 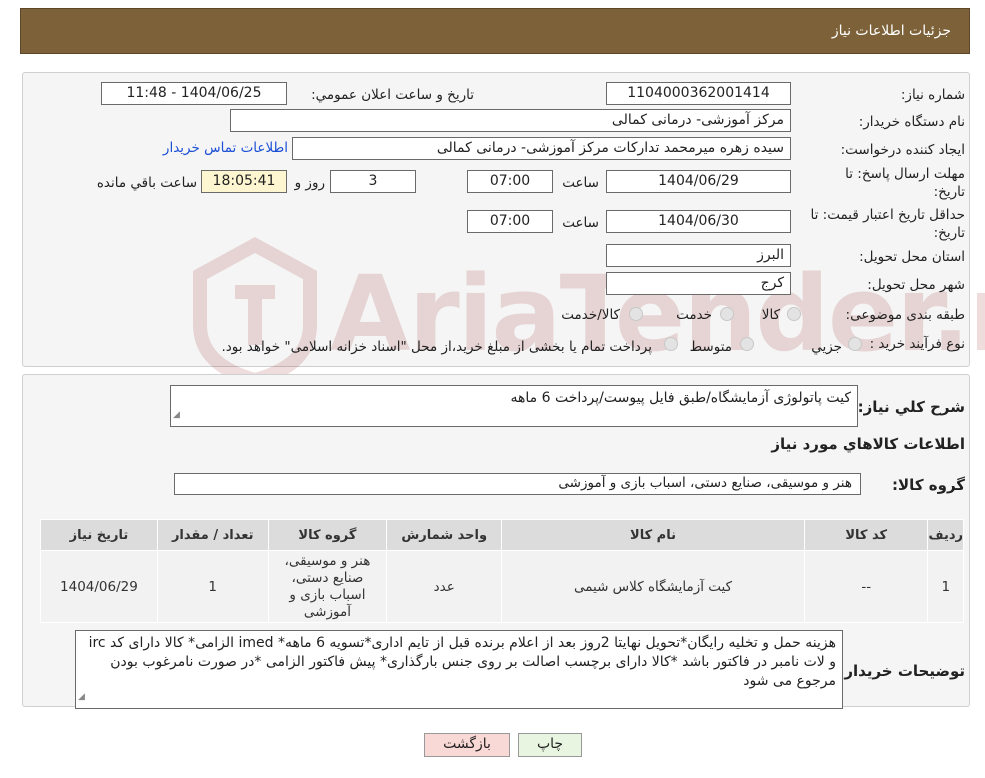 What do you see at coordinates (727, 314) in the screenshot?
I see `radio-service` at bounding box center [727, 314].